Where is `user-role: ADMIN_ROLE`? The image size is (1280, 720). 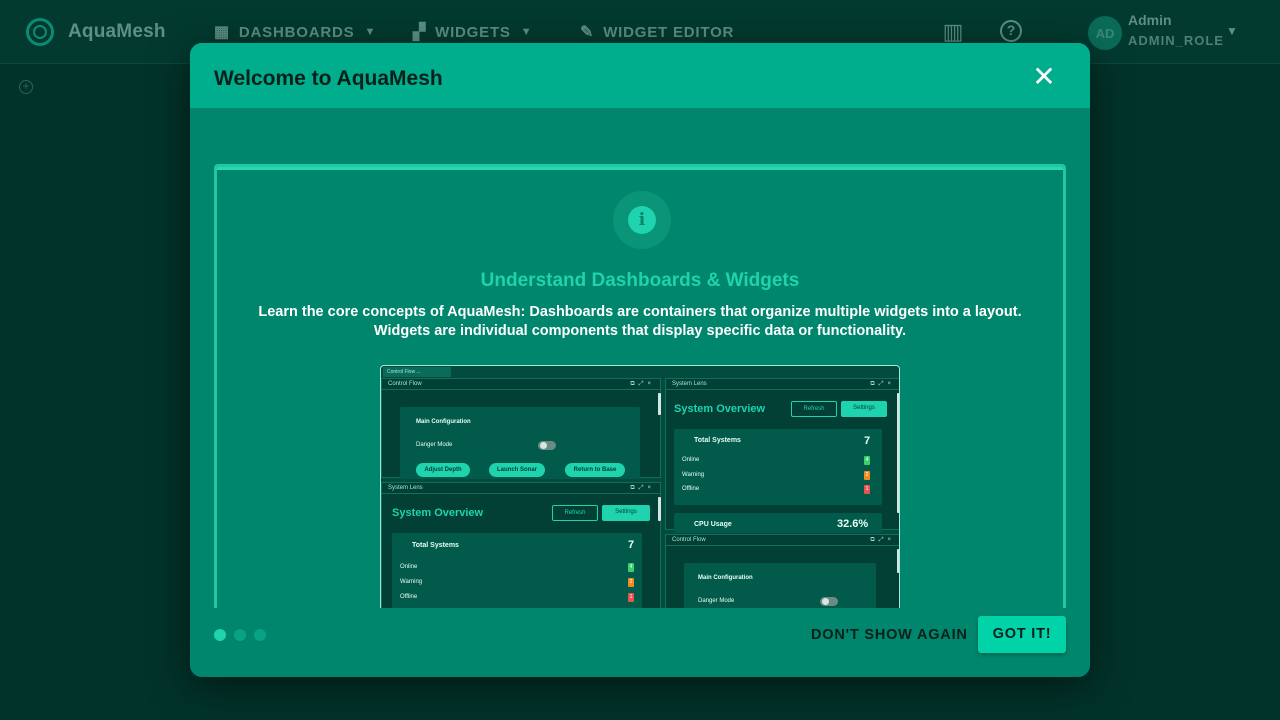
user-role: ADMIN_ROLE is located at coordinates (1176, 40).